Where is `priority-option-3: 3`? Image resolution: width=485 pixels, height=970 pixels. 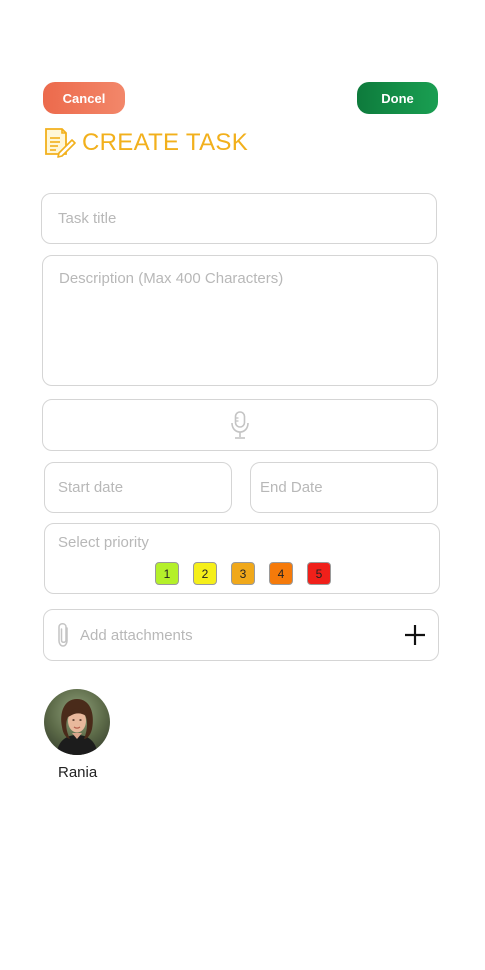
priority-option-3: 3 is located at coordinates (243, 573).